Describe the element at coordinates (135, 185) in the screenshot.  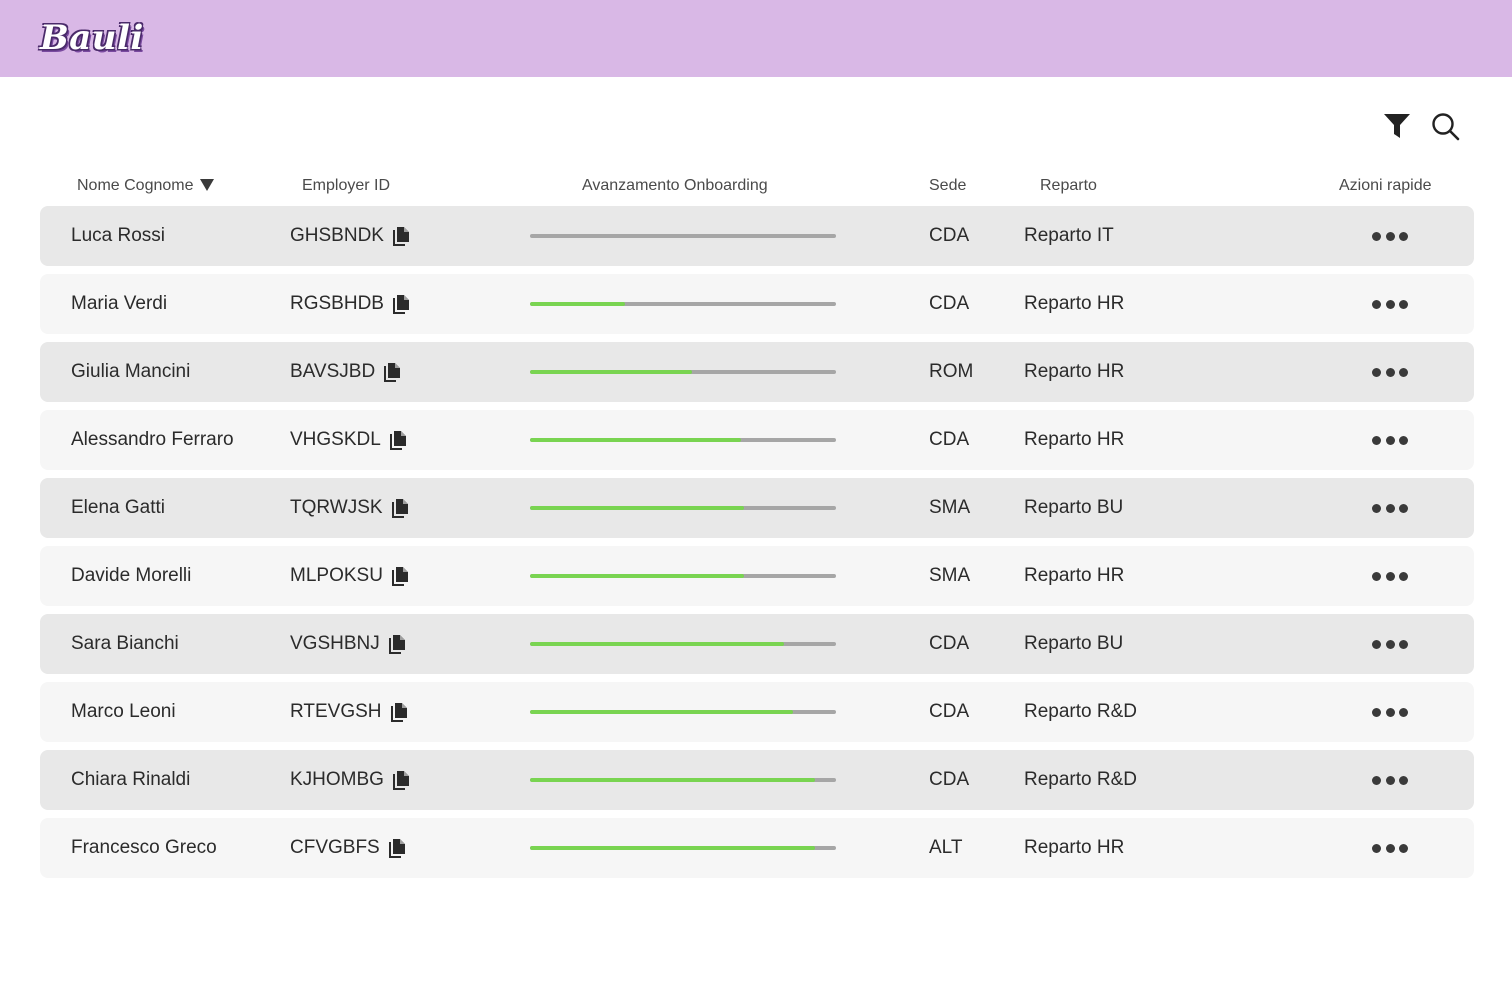
I see `column-header-name-label: Nome Cognome` at that location.